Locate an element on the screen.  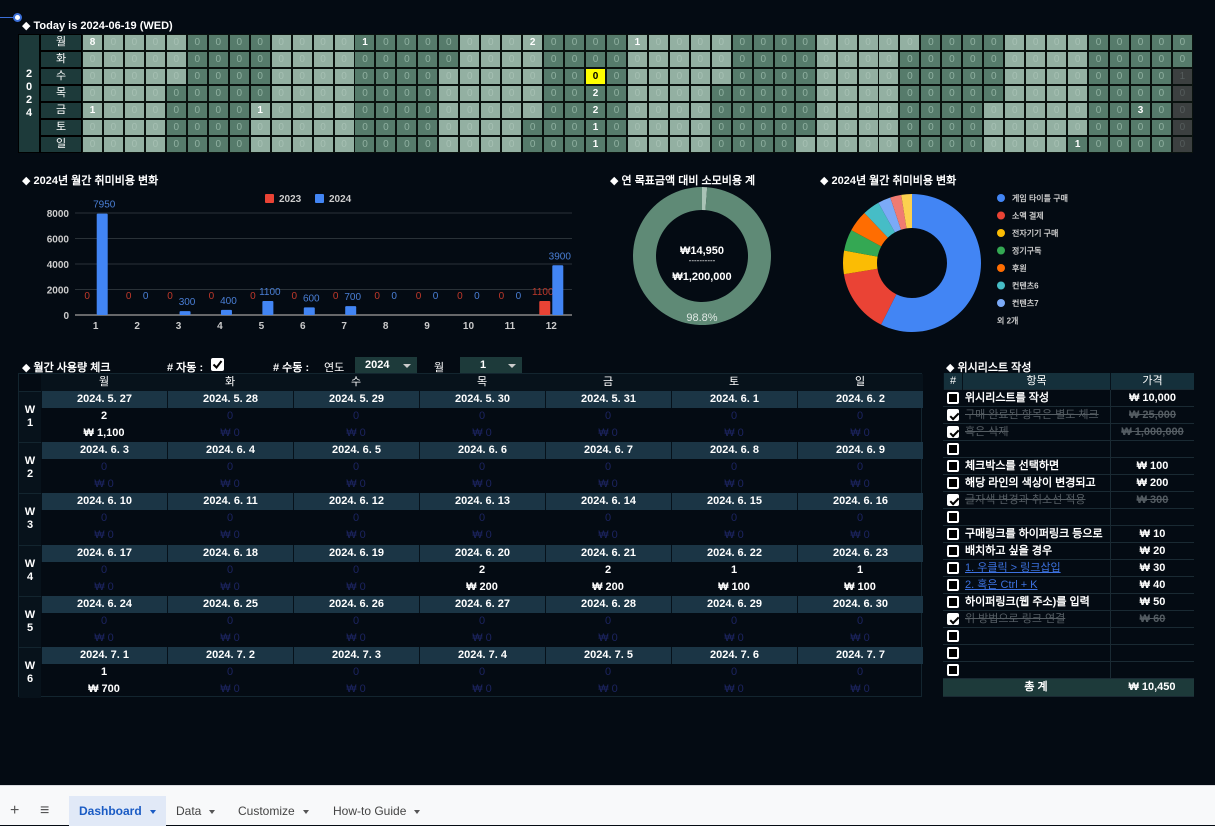
add-sheet-icon: + is located at coordinates (14, 811).